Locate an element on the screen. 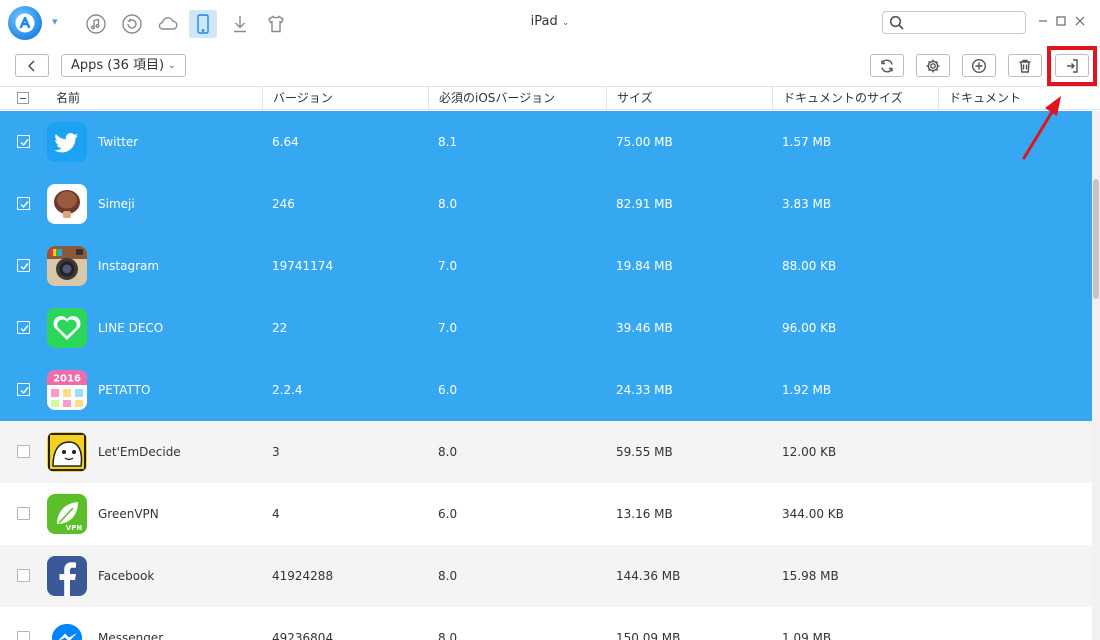 The image size is (1100, 640). trash-icon is located at coordinates (1025, 66).